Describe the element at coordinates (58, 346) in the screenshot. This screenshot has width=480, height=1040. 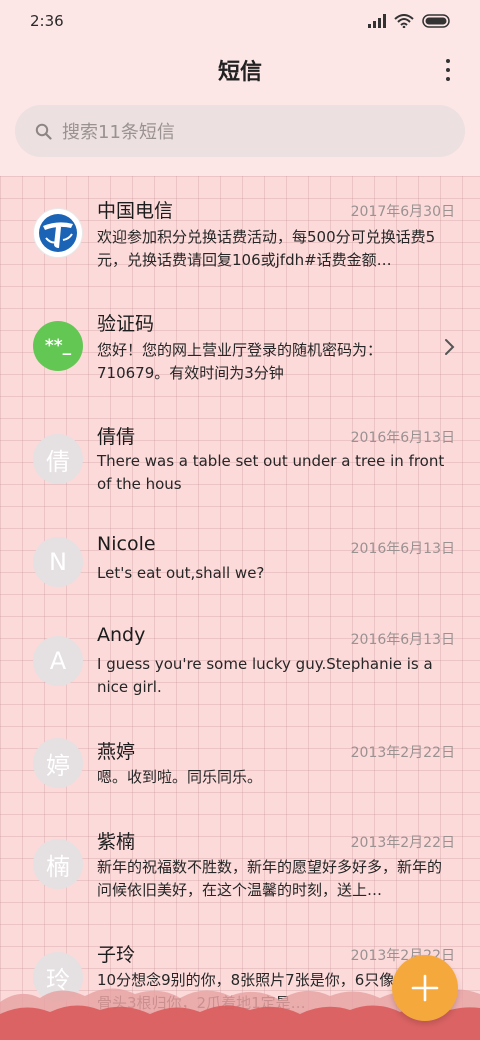
I see `avatar: **_` at that location.